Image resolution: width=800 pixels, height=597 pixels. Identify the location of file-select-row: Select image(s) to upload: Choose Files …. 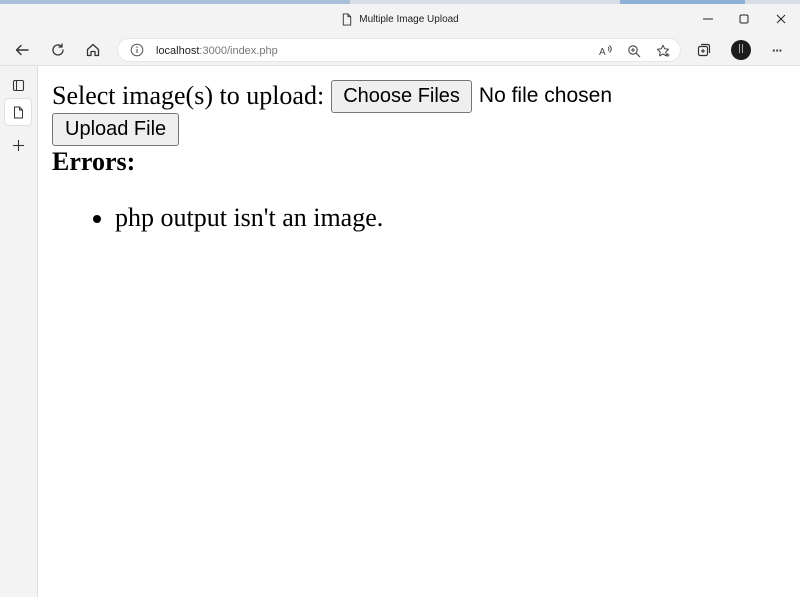
(332, 96).